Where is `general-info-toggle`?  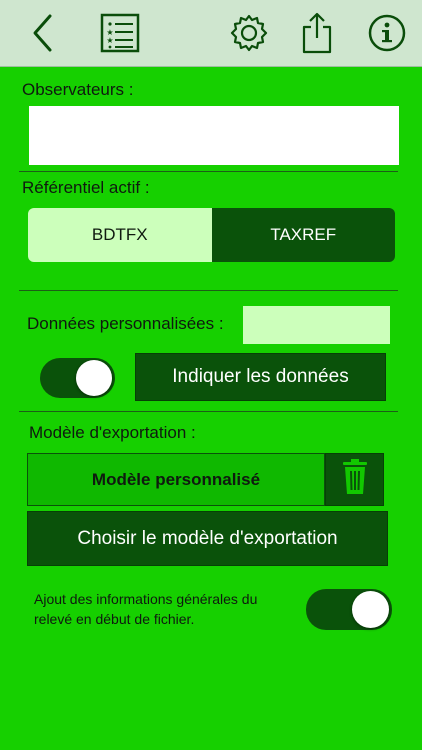 general-info-toggle is located at coordinates (349, 609).